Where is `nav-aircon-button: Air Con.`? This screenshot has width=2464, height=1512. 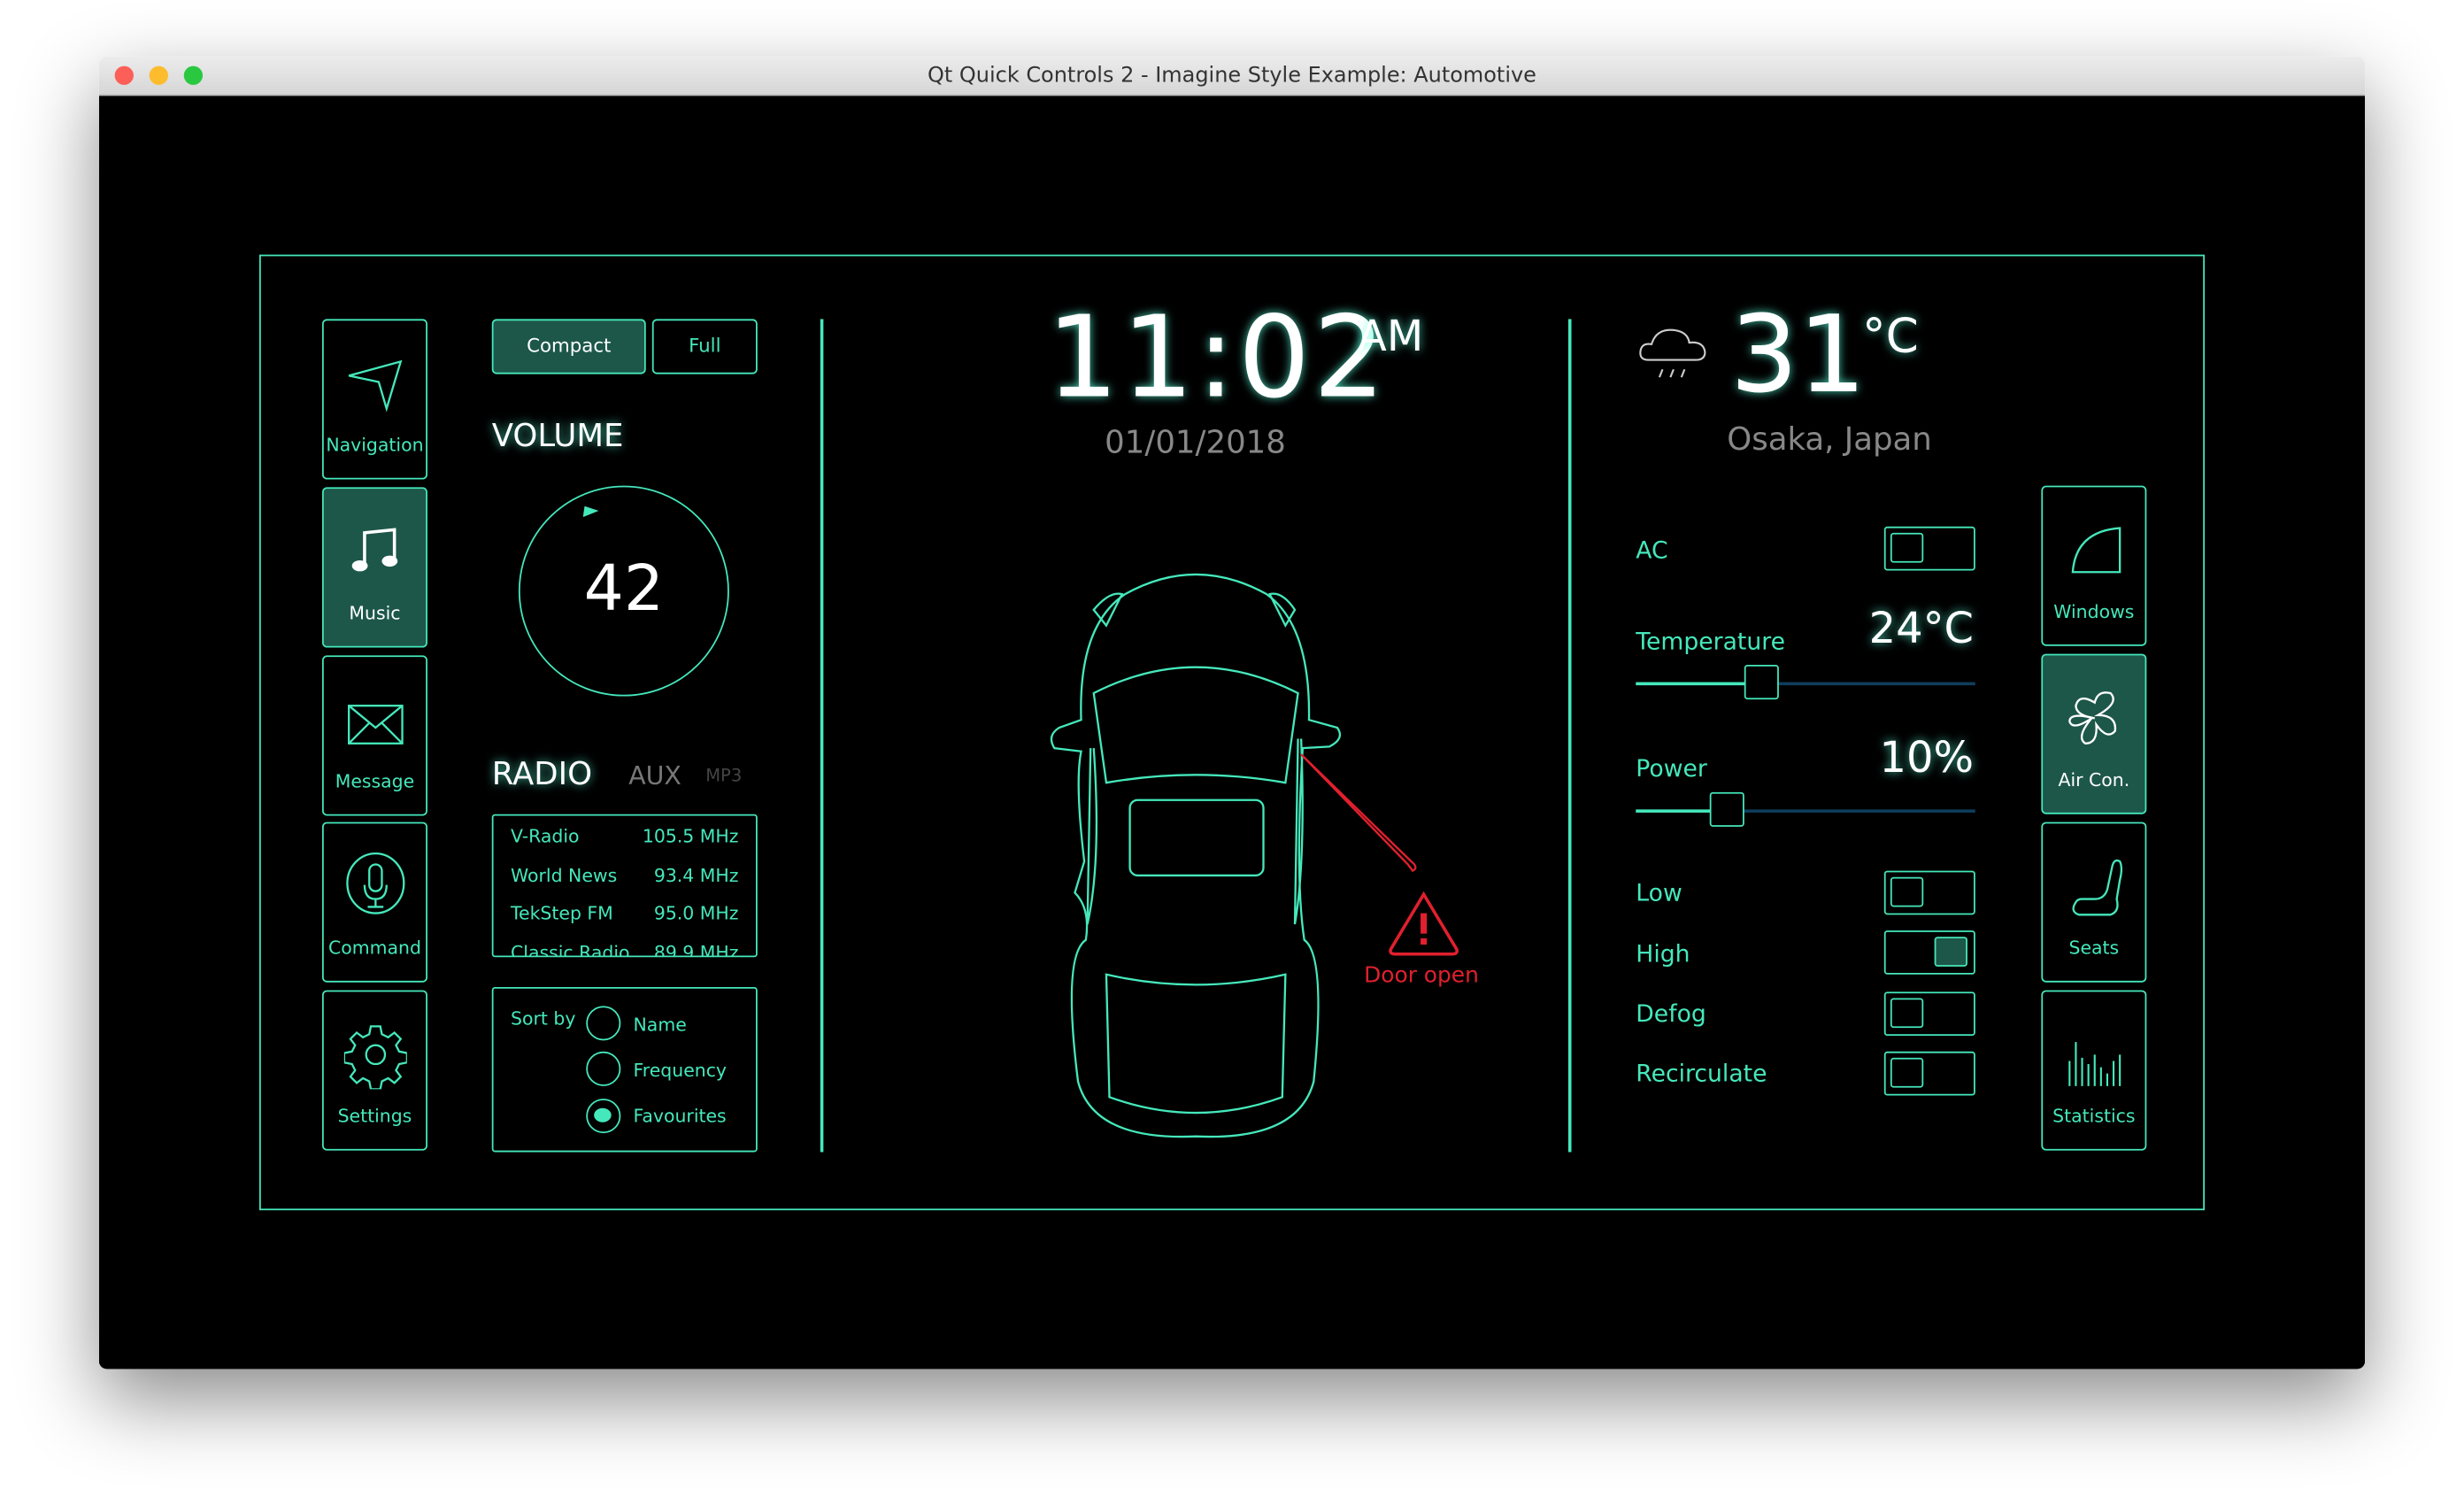 nav-aircon-button: Air Con. is located at coordinates (2094, 733).